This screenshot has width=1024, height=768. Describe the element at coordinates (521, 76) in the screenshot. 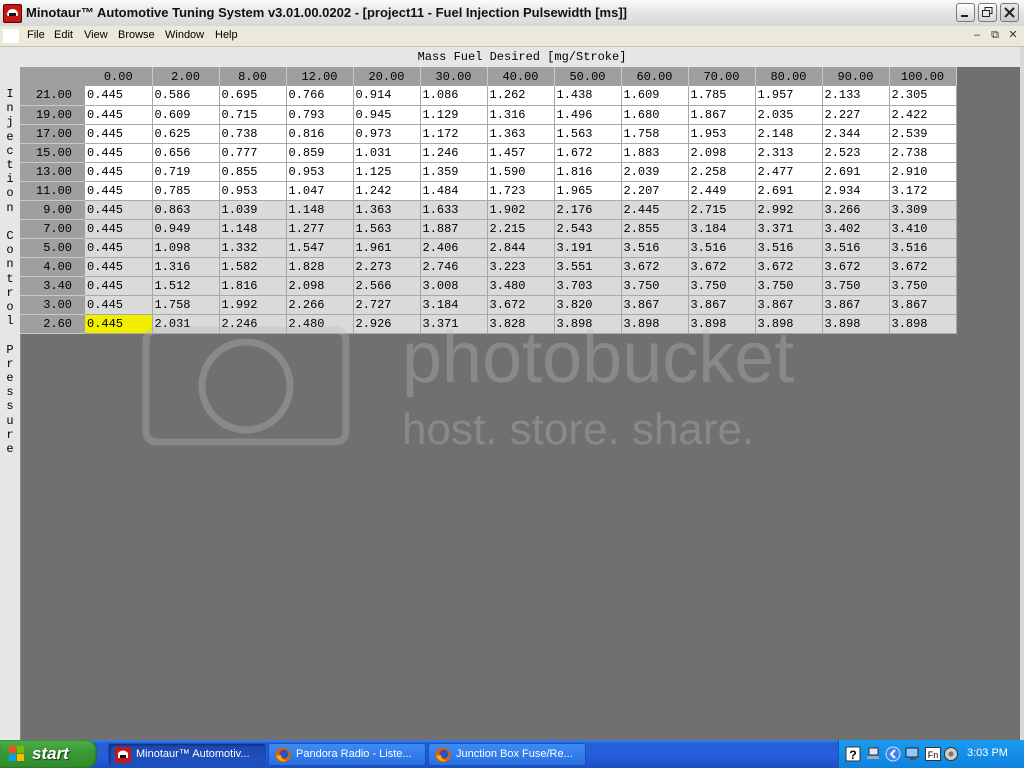

I see `column-header: 40.00` at that location.